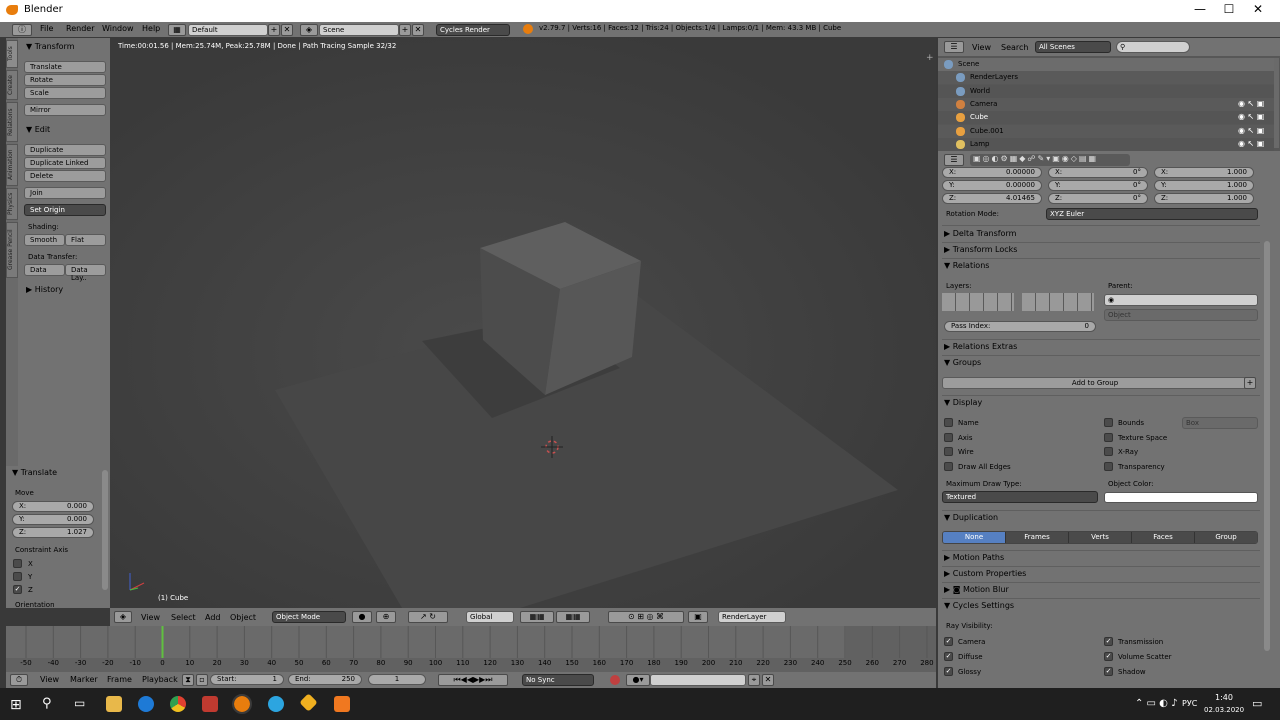 The width and height of the screenshot is (1280, 720). I want to click on draw-all-edges-checkbox, so click(948, 466).